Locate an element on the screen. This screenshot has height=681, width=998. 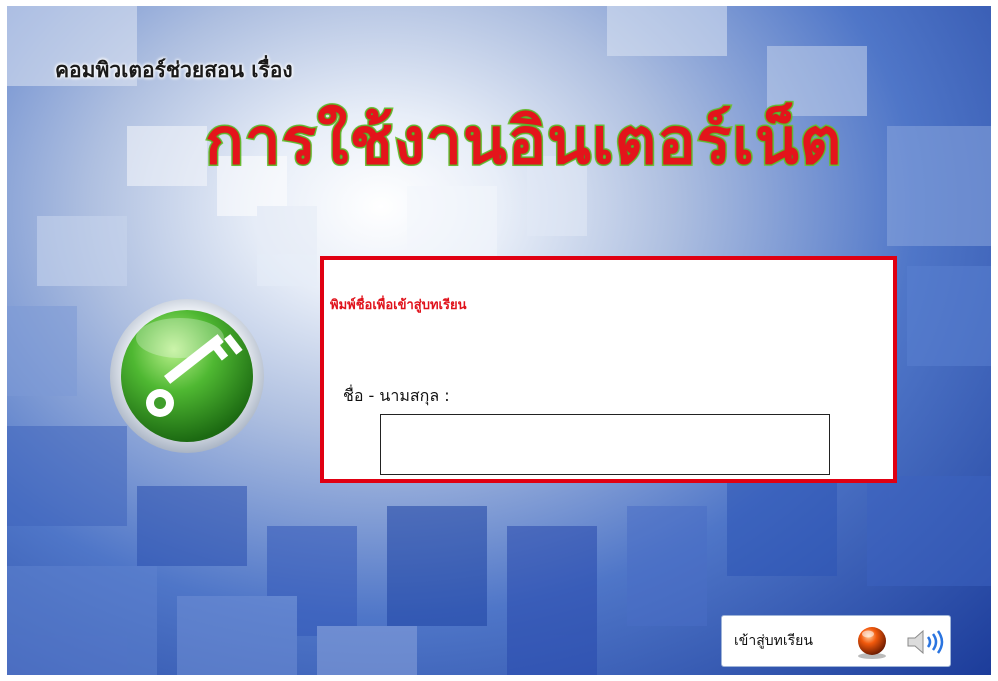
enter-lesson-label: เข้าสู่บทเรียน is located at coordinates (773, 641).